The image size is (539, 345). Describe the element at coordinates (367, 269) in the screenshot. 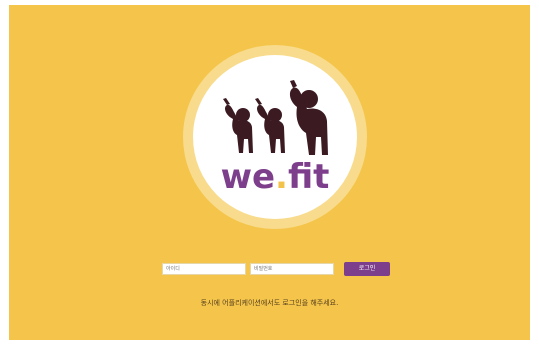

I see `login-button: 로그인` at that location.